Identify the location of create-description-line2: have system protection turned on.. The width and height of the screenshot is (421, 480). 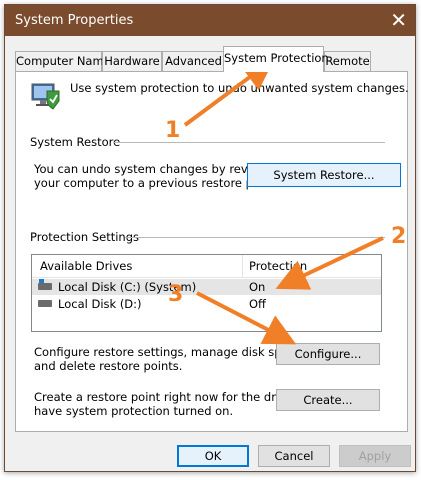
(134, 411).